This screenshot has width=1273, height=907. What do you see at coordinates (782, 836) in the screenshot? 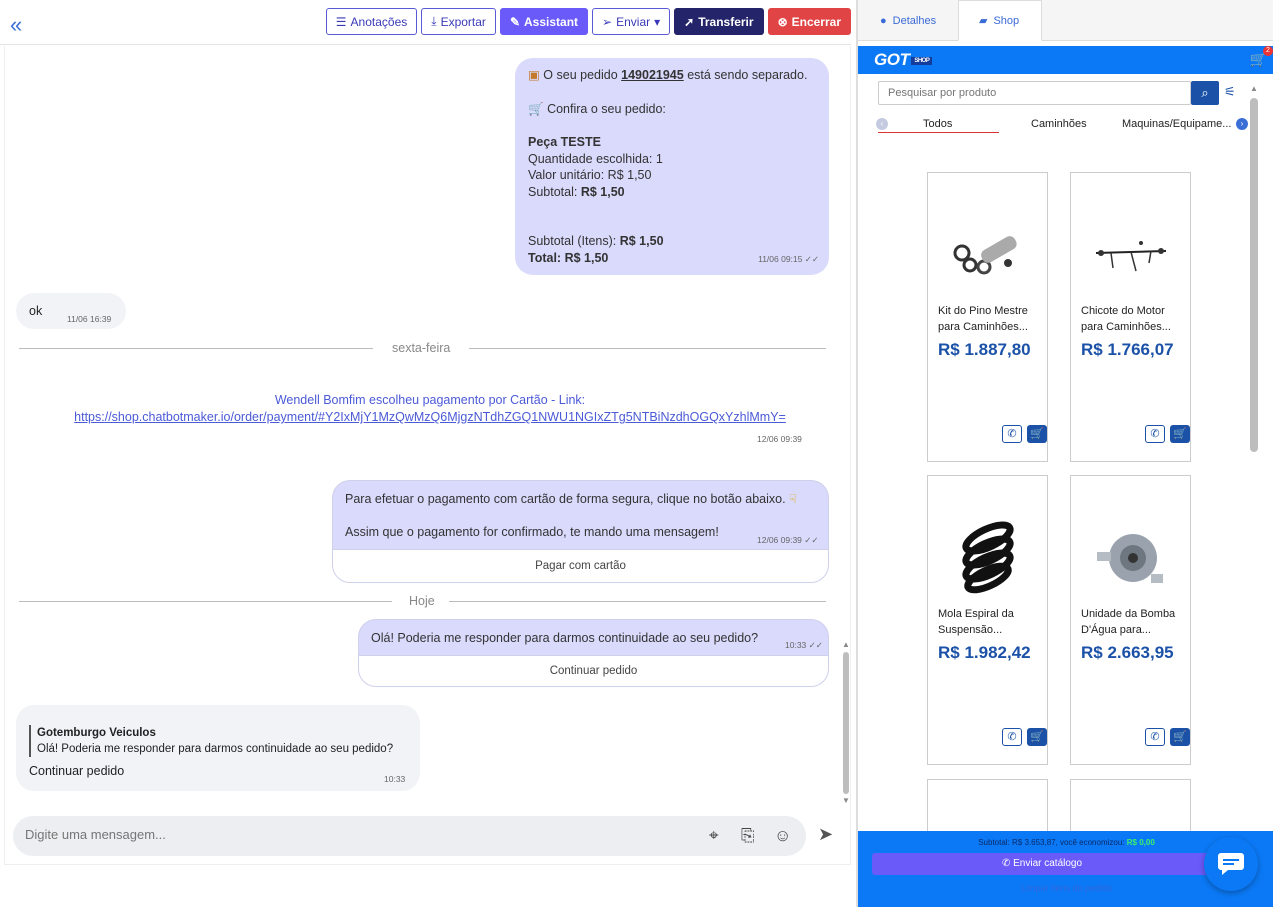
I see `emoji-icon: ☺` at bounding box center [782, 836].